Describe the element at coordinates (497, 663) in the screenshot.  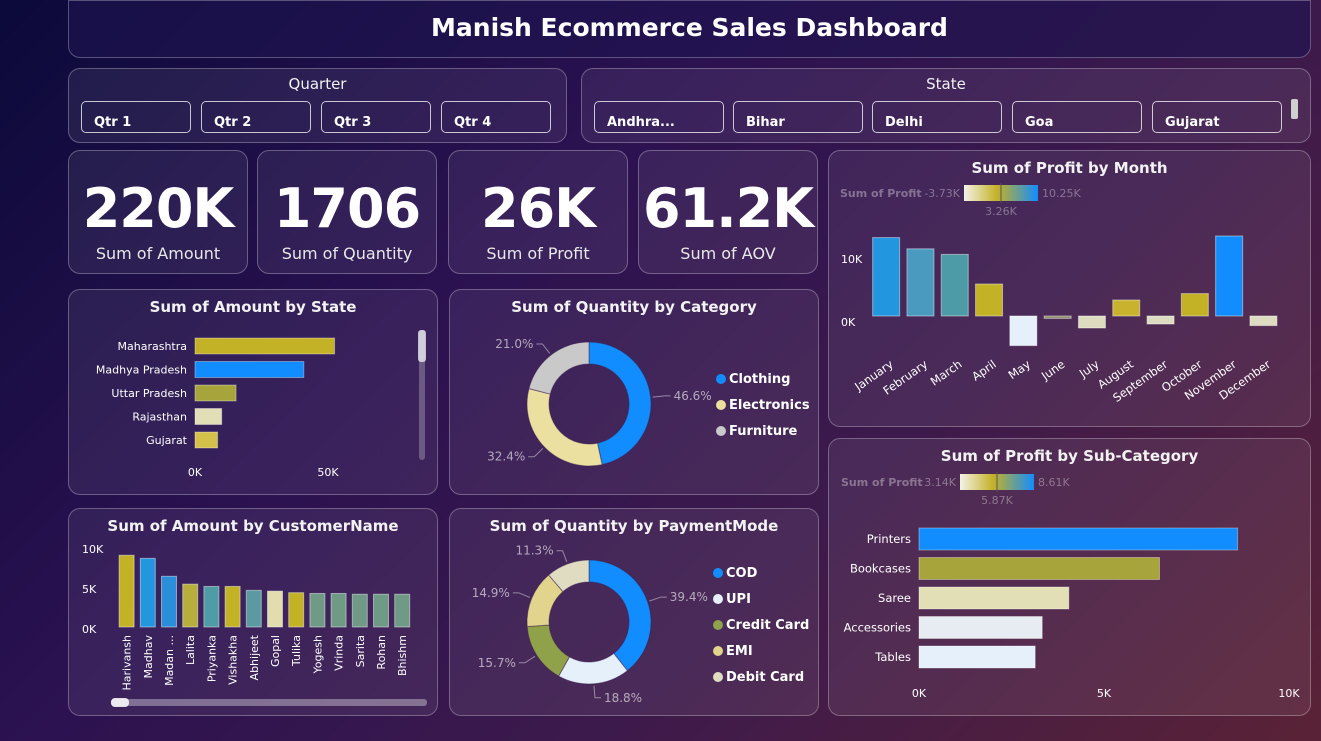
I see `data-label: 15.7%` at that location.